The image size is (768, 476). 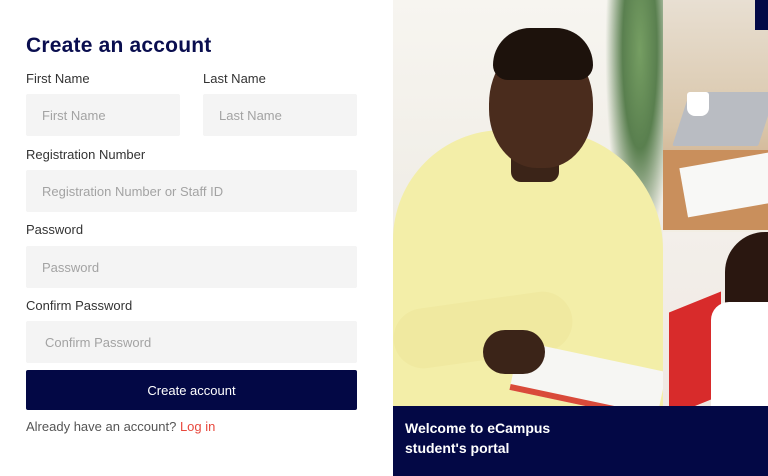 What do you see at coordinates (191, 390) in the screenshot?
I see `create-account-button: Create account` at bounding box center [191, 390].